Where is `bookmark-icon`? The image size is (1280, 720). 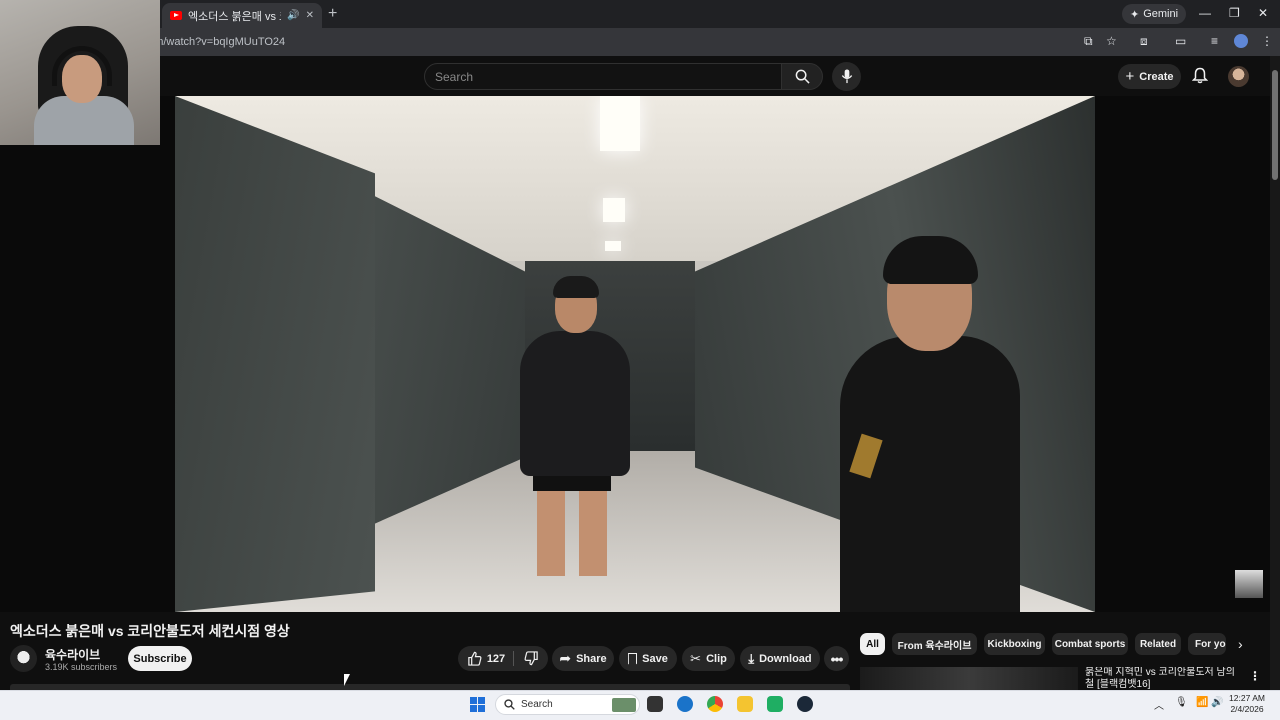 bookmark-icon is located at coordinates (633, 658).